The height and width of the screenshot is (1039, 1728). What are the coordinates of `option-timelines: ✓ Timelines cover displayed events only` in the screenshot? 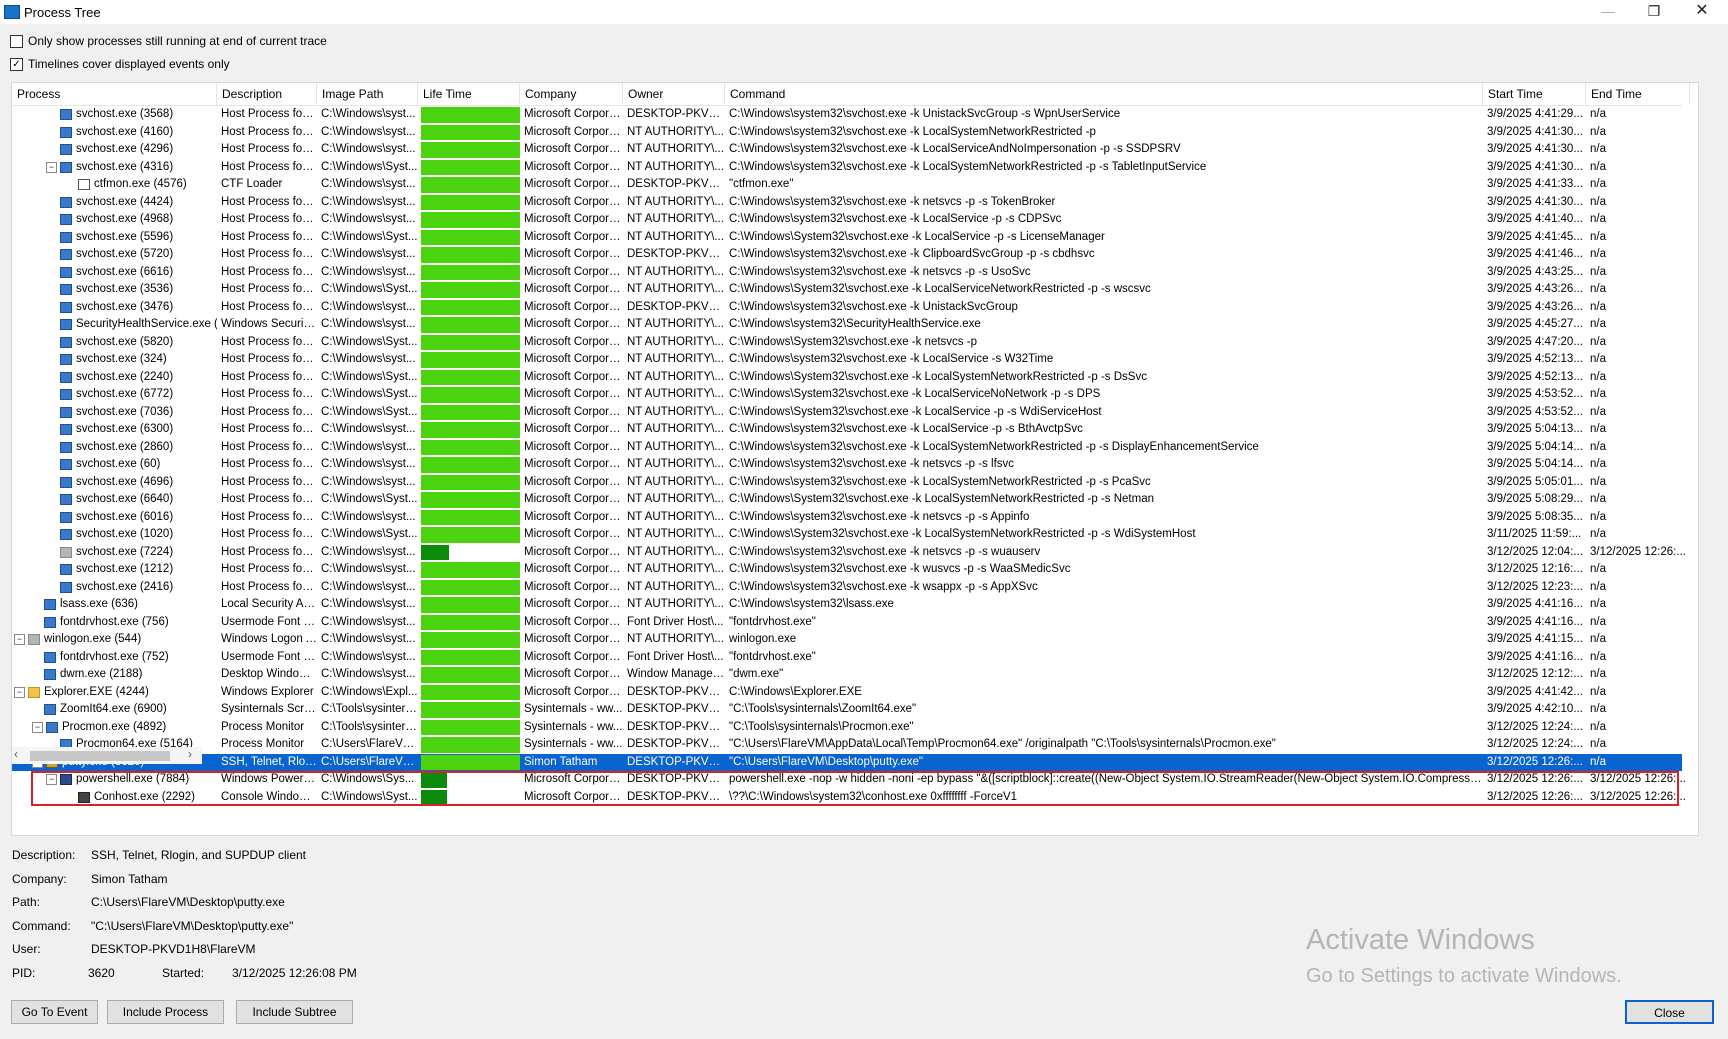 It's located at (120, 64).